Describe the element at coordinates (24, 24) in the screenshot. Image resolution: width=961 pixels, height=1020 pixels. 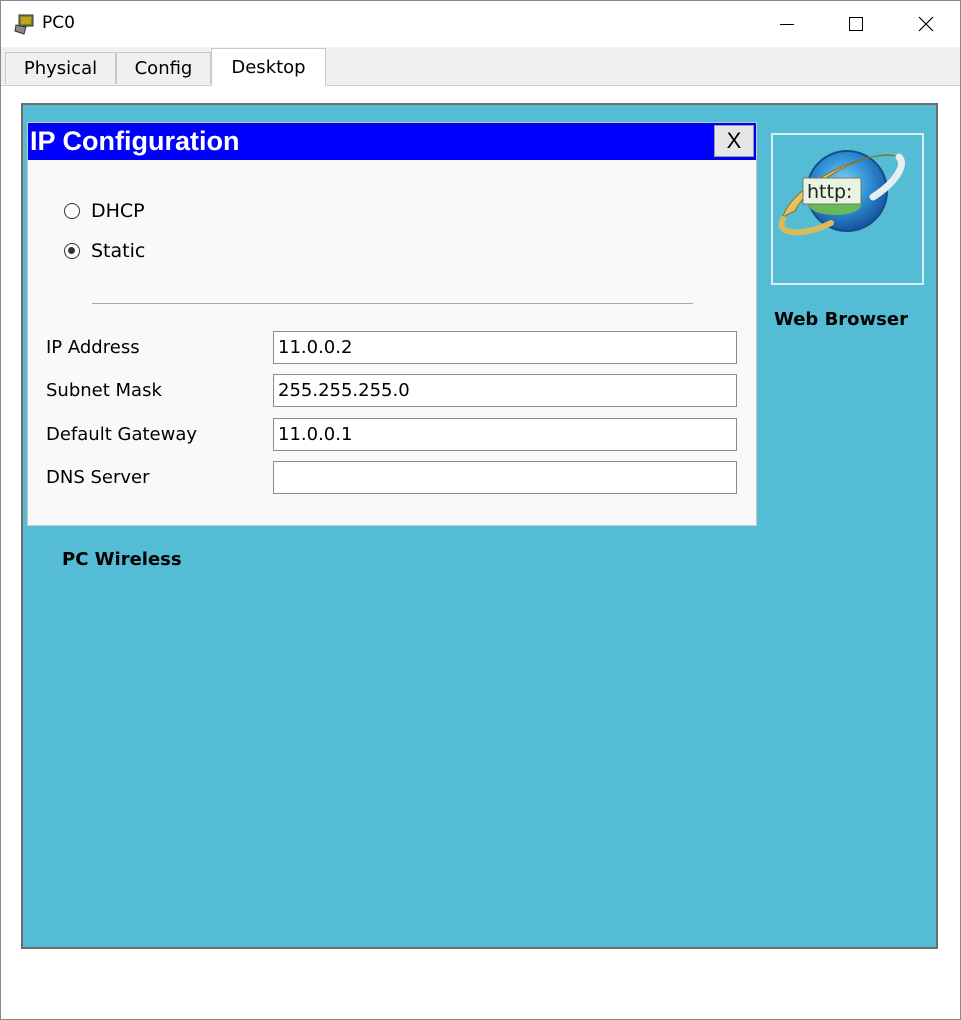
I see `app-icon` at that location.